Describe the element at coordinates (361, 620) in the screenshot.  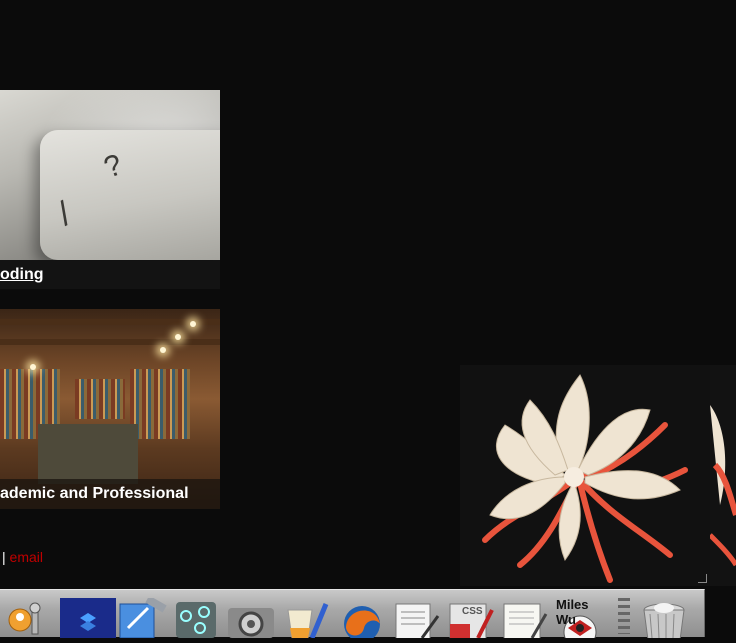
I see `firefox-icon` at that location.